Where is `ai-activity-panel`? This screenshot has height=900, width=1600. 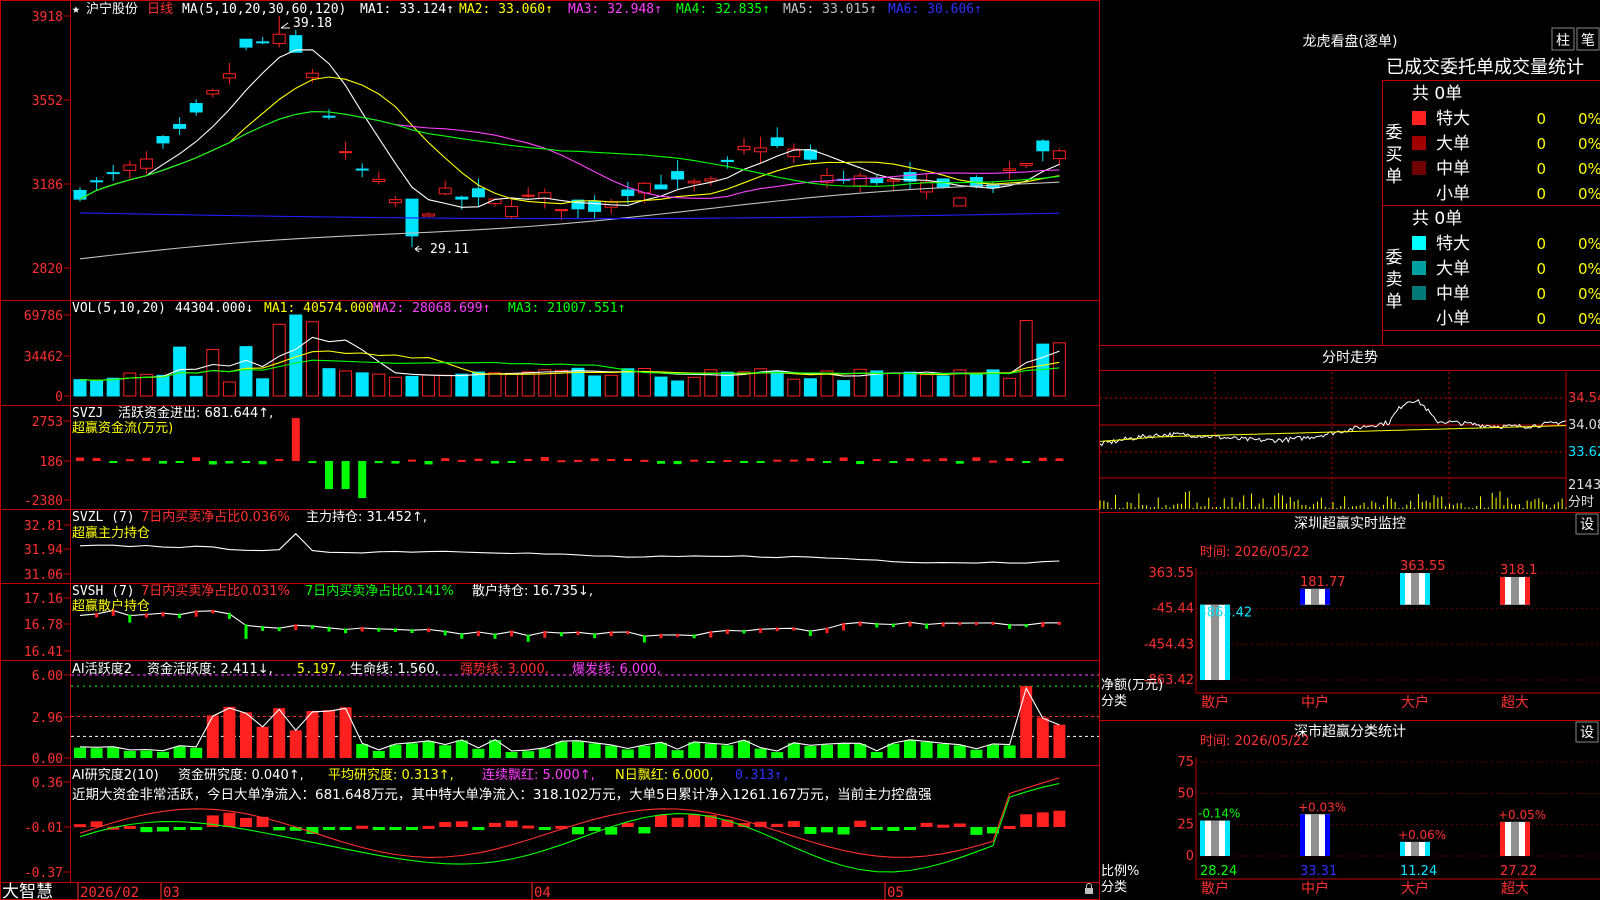
ai-activity-panel is located at coordinates (585, 716).